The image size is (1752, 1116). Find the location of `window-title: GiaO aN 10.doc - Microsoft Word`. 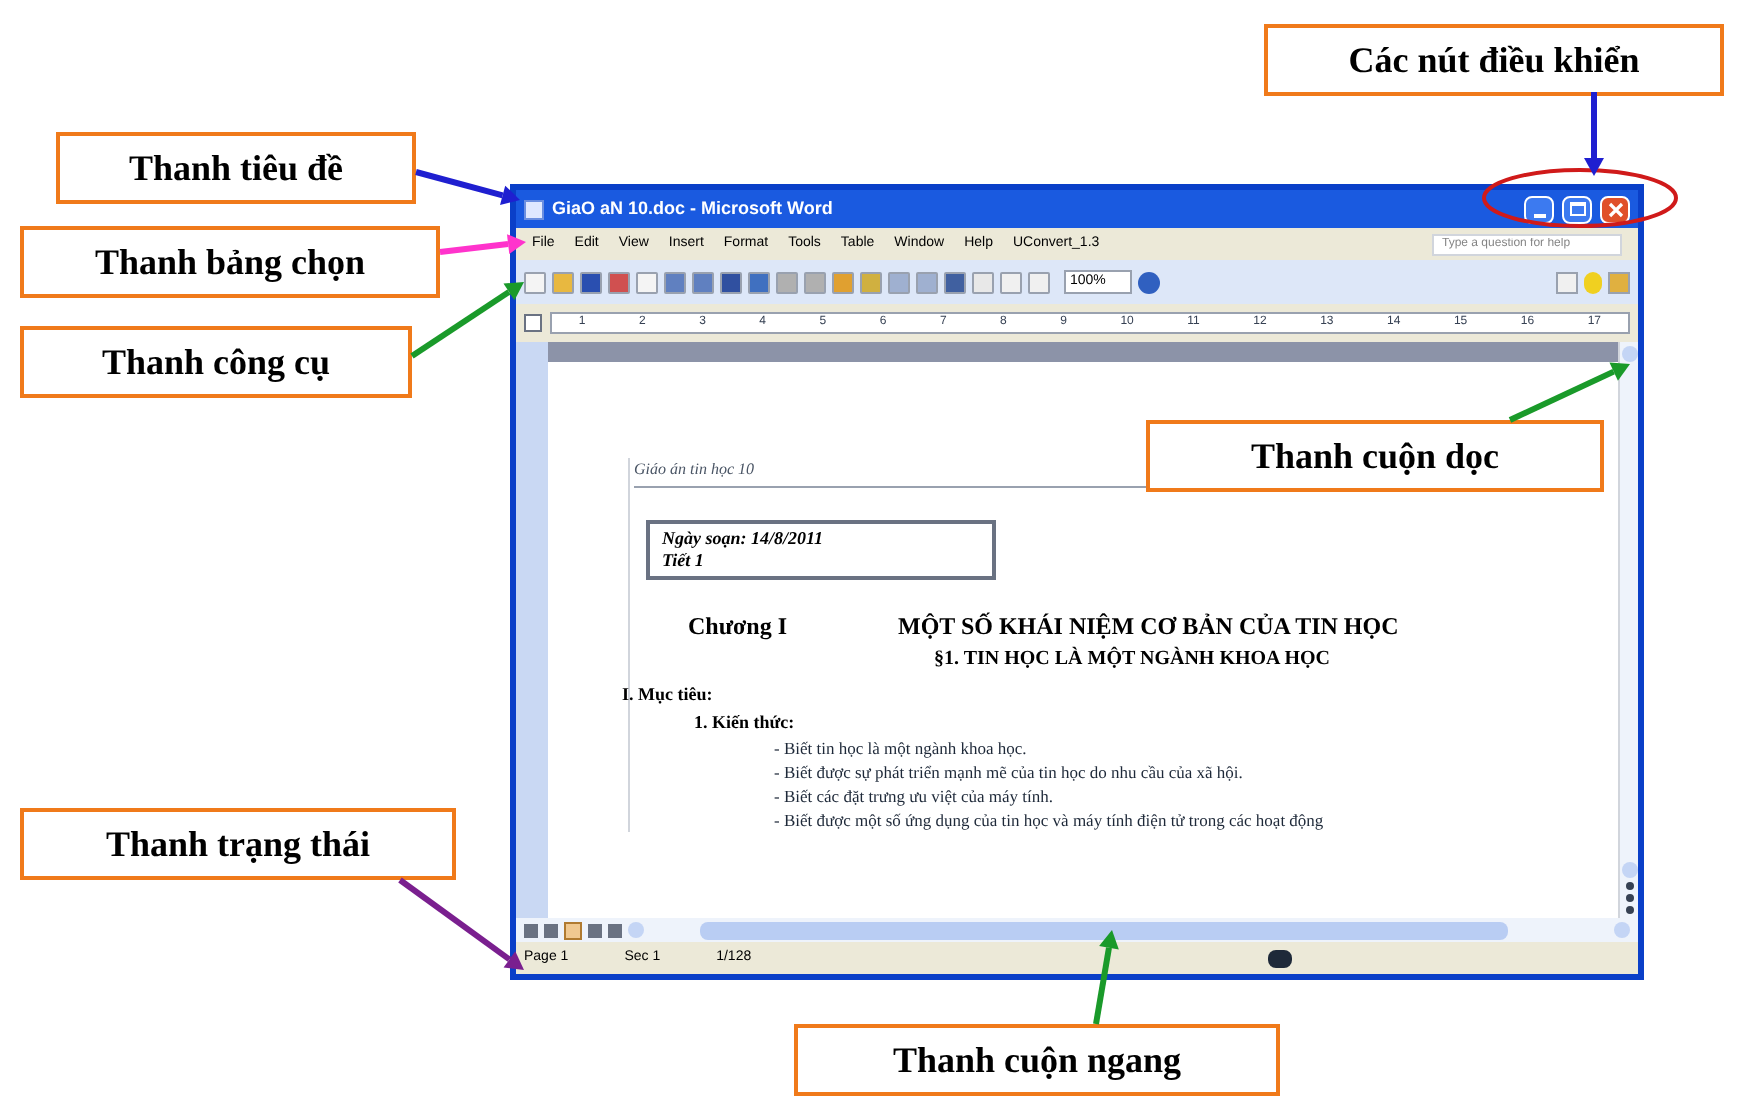

window-title: GiaO aN 10.doc - Microsoft Word is located at coordinates (692, 208).